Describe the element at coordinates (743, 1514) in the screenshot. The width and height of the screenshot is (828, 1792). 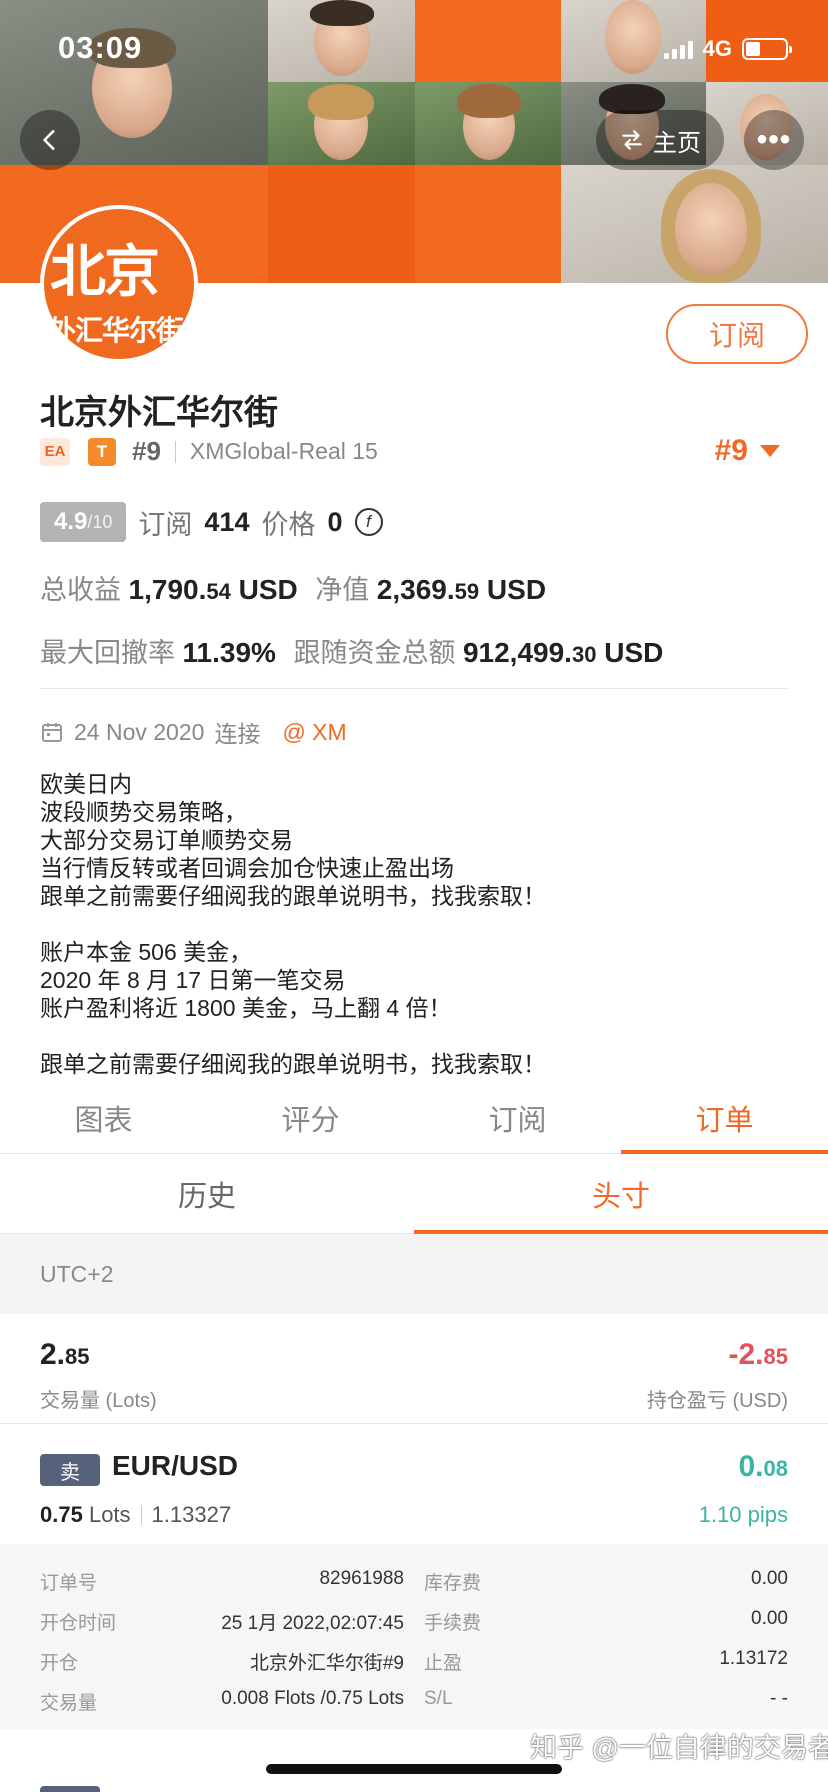
I see `position-pips: 1.10 pips` at that location.